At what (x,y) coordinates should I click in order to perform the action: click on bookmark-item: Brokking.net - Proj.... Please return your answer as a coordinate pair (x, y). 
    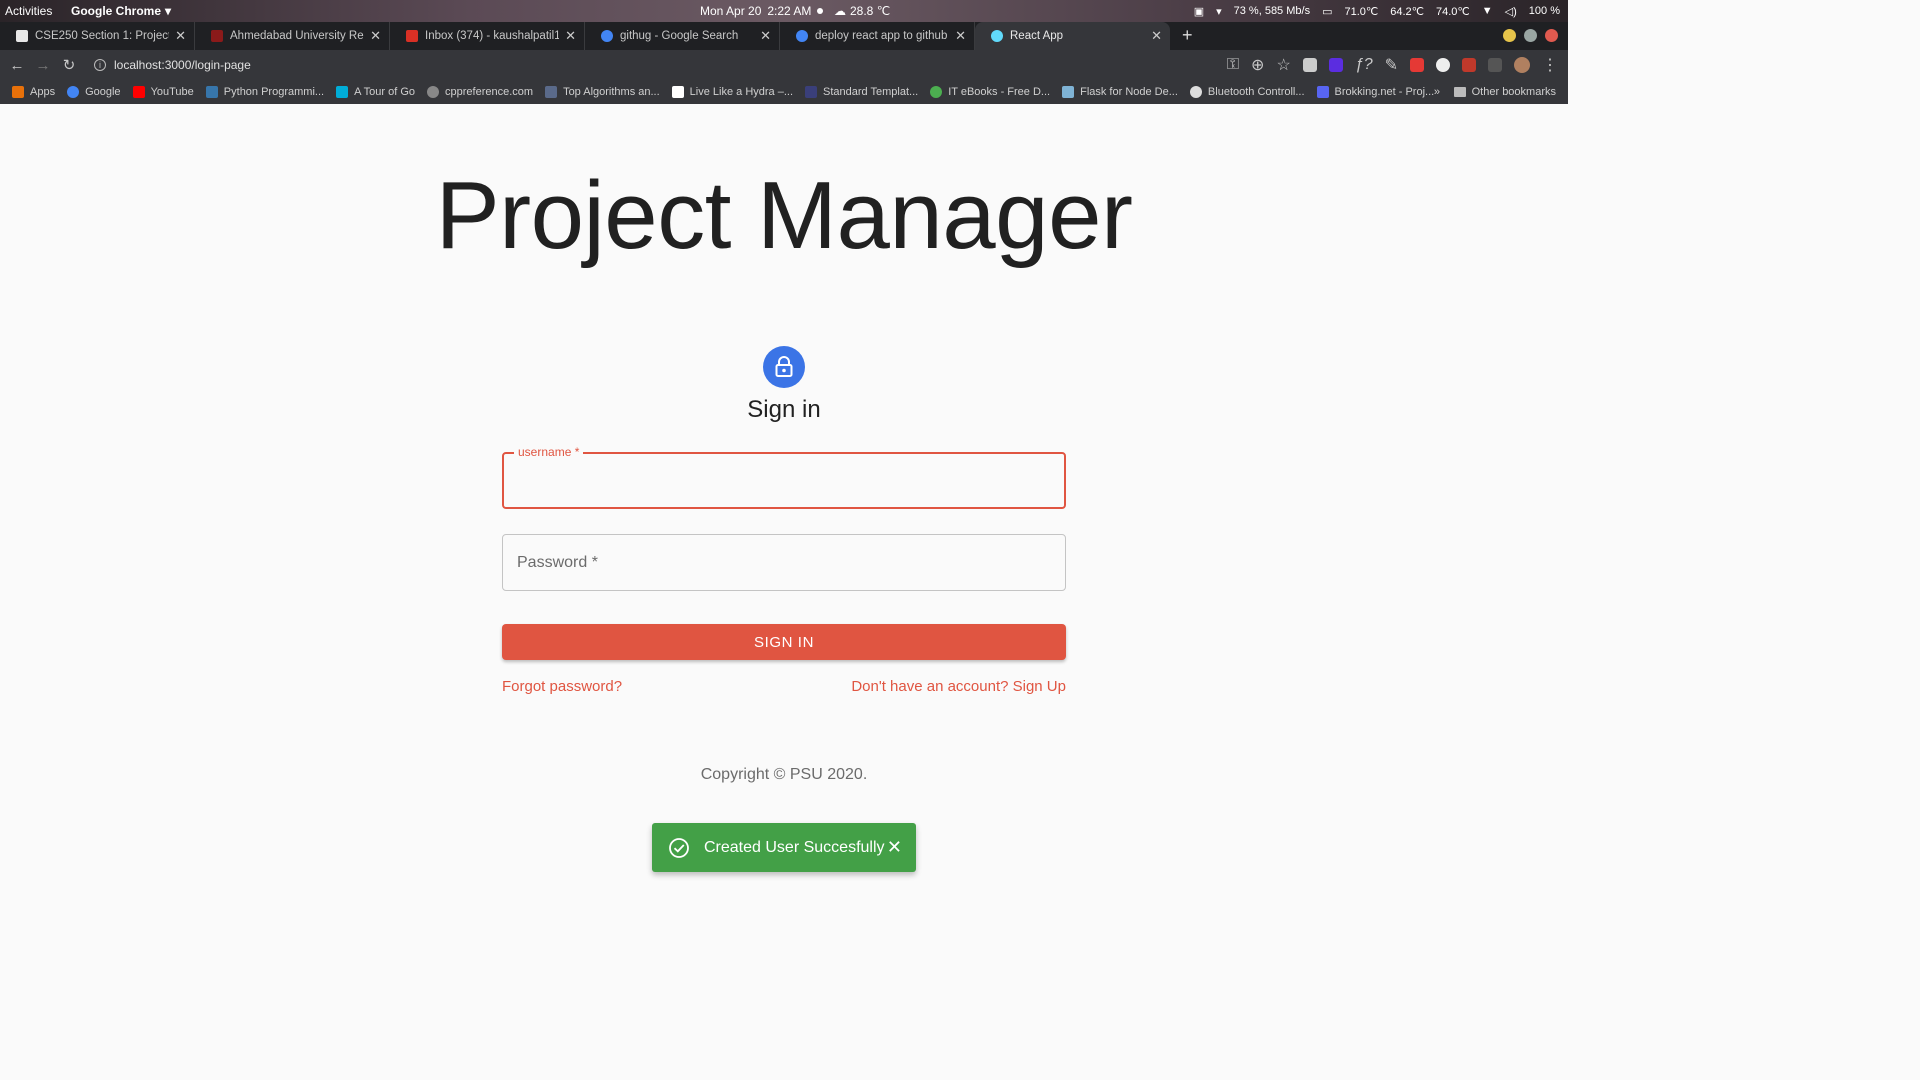
    Looking at the image, I should click on (1375, 92).